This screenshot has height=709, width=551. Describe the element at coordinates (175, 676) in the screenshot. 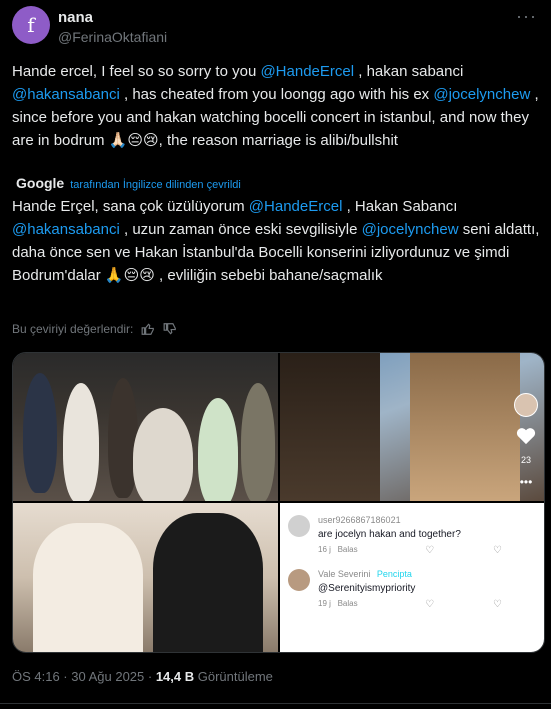

I see `view-count: 14,4 B` at that location.